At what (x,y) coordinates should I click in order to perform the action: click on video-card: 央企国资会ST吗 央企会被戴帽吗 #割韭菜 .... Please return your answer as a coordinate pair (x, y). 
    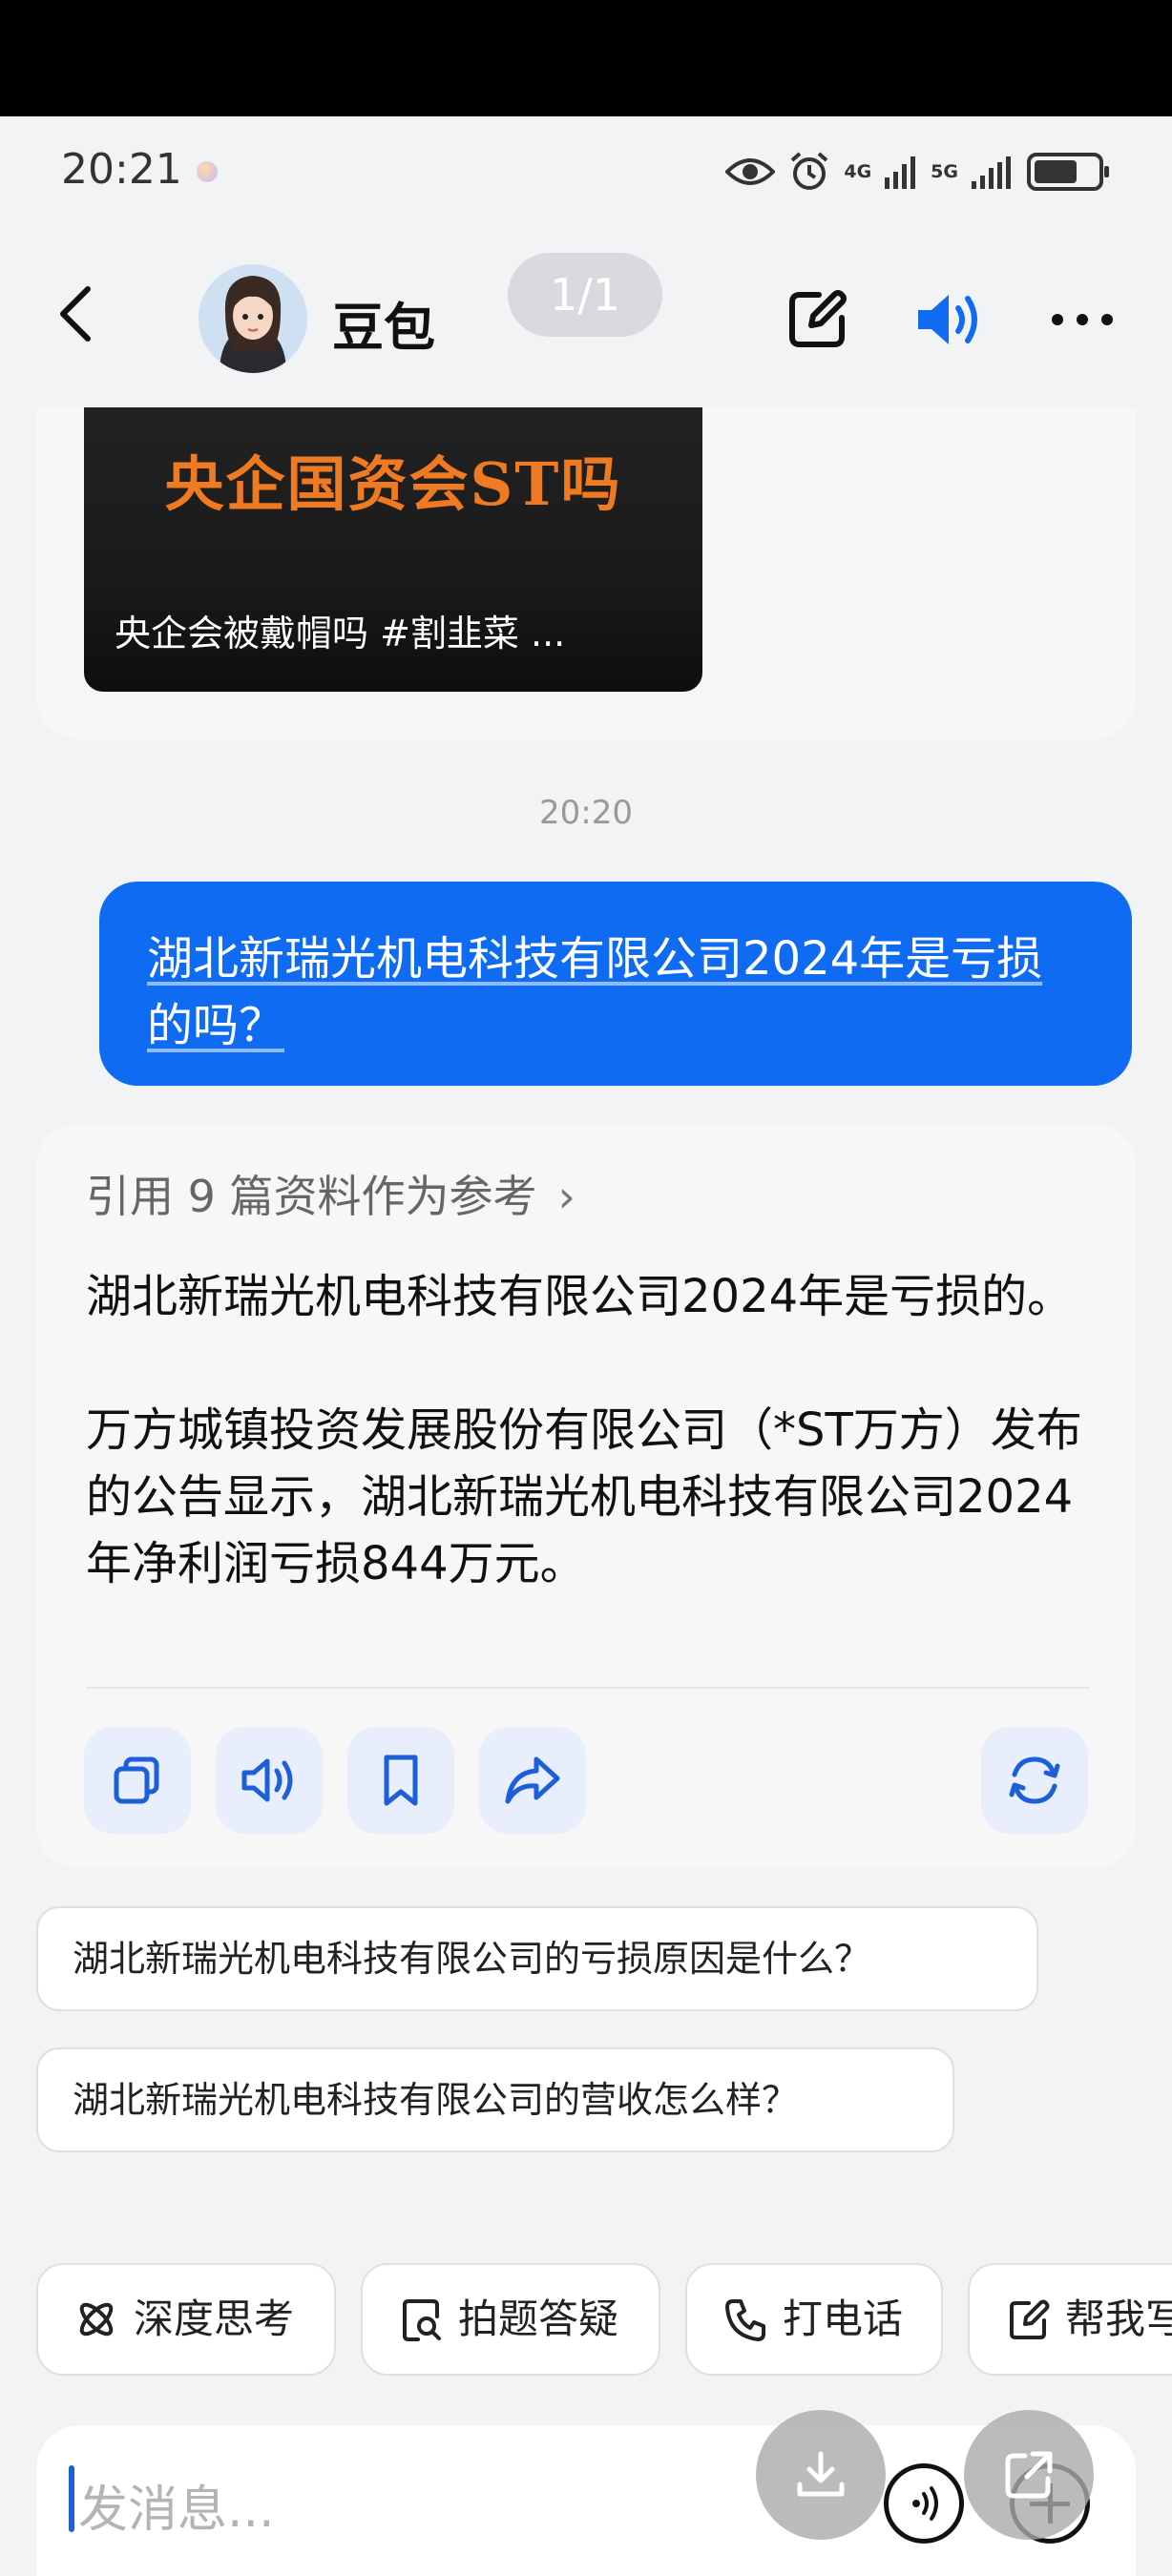
    Looking at the image, I should click on (586, 573).